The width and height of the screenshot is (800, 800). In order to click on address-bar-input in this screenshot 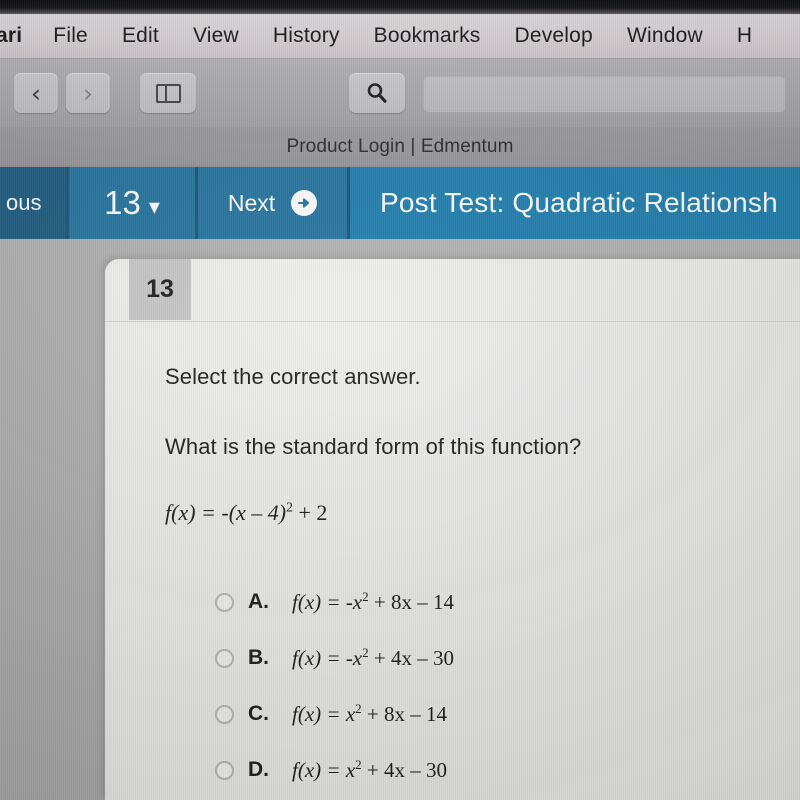, I will do `click(604, 93)`.